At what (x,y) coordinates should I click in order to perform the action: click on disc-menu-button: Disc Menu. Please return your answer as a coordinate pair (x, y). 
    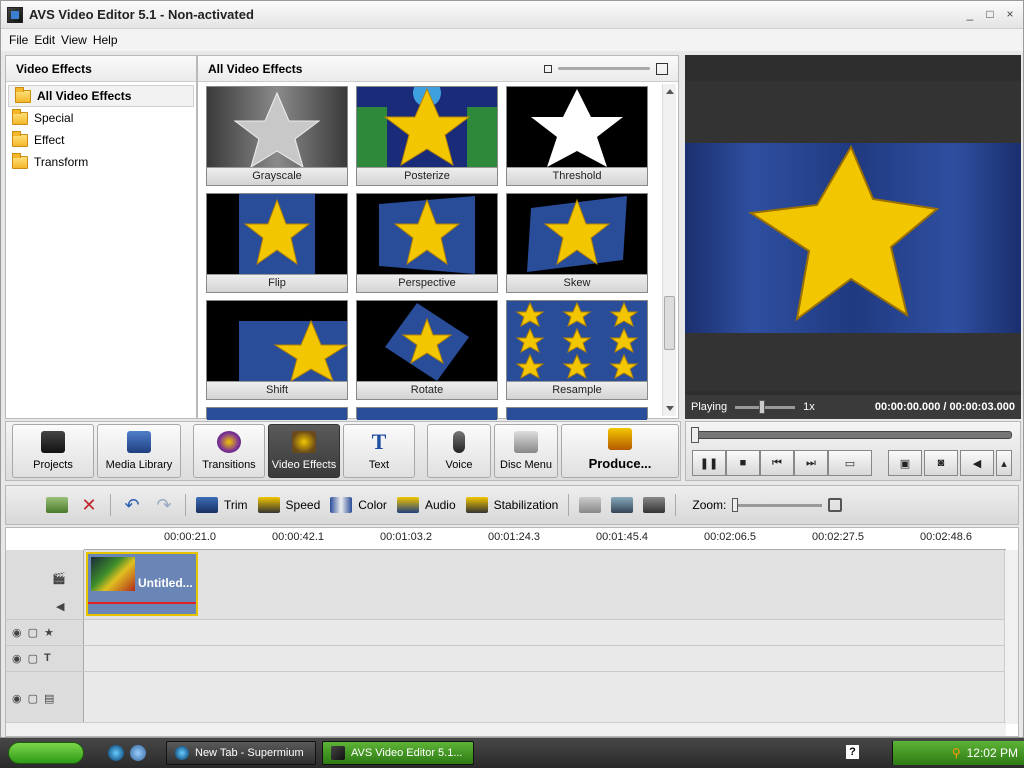
    Looking at the image, I should click on (526, 451).